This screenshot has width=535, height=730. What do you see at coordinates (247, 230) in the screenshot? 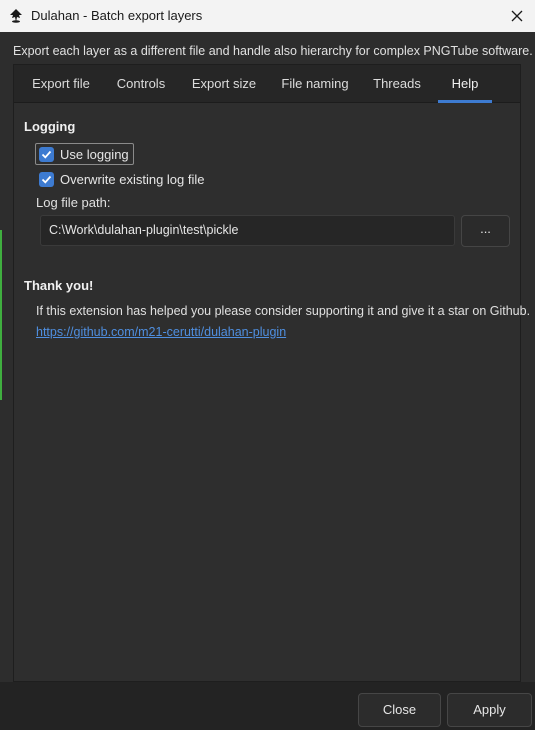
I see `log-path-input: C:\Work\dulahan-plugin\test\pickle` at bounding box center [247, 230].